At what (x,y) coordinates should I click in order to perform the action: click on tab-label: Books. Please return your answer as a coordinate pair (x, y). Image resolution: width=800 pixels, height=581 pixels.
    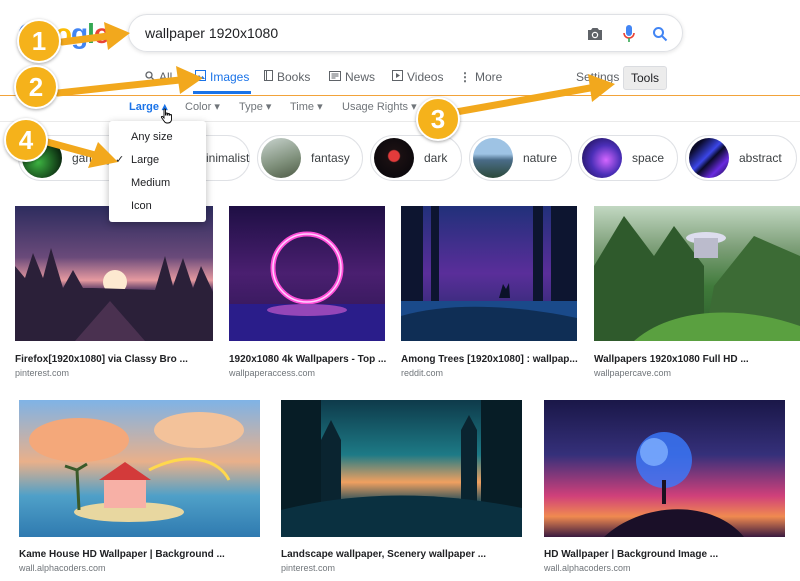
    Looking at the image, I should click on (294, 77).